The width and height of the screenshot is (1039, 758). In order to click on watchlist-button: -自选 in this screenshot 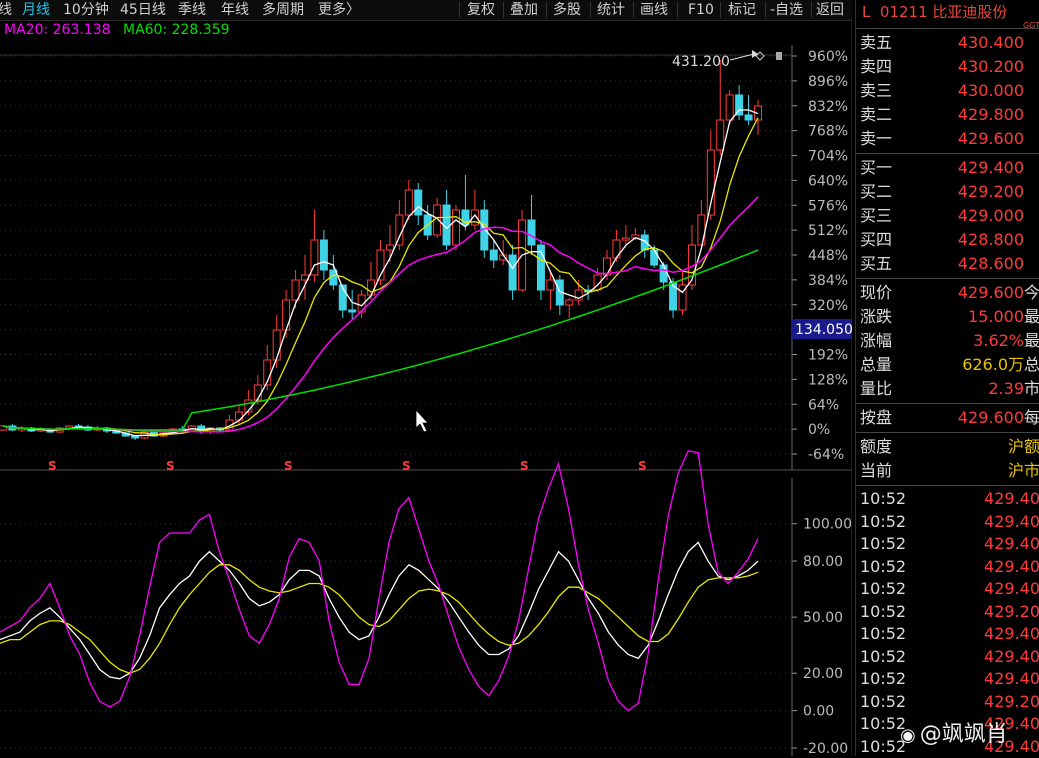, I will do `click(786, 10)`.